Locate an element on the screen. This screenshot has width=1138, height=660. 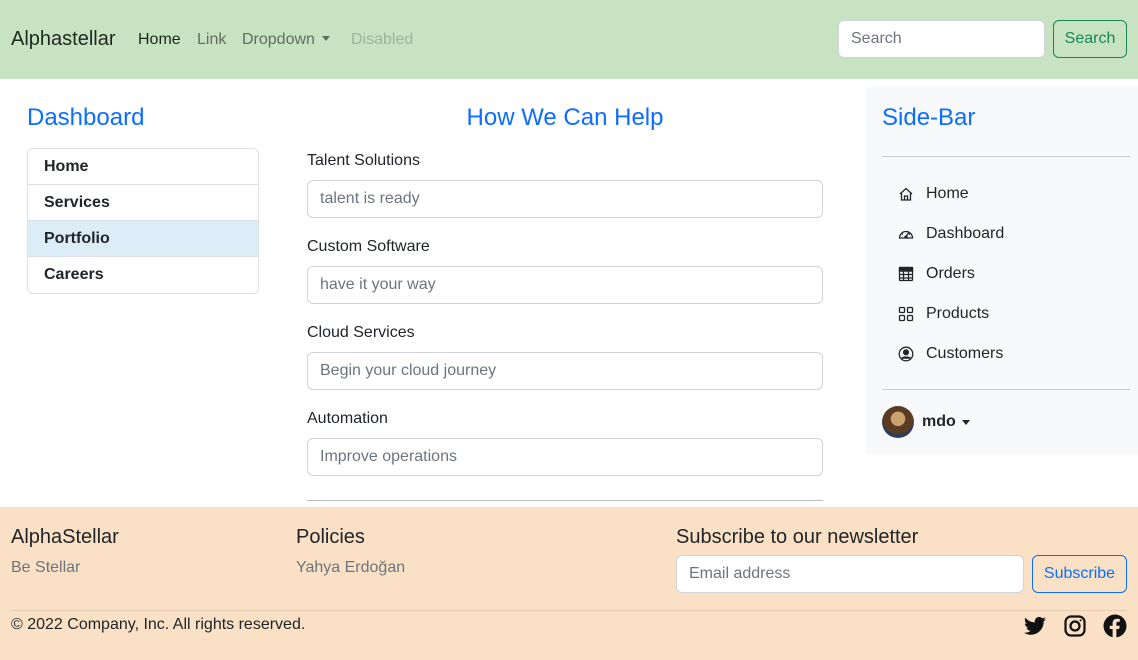
automation-input is located at coordinates (565, 457).